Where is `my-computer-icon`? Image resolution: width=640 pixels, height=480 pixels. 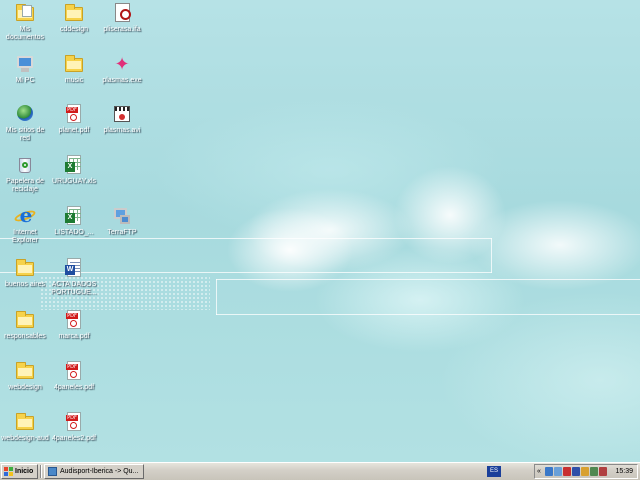 my-computer-icon is located at coordinates (25, 64).